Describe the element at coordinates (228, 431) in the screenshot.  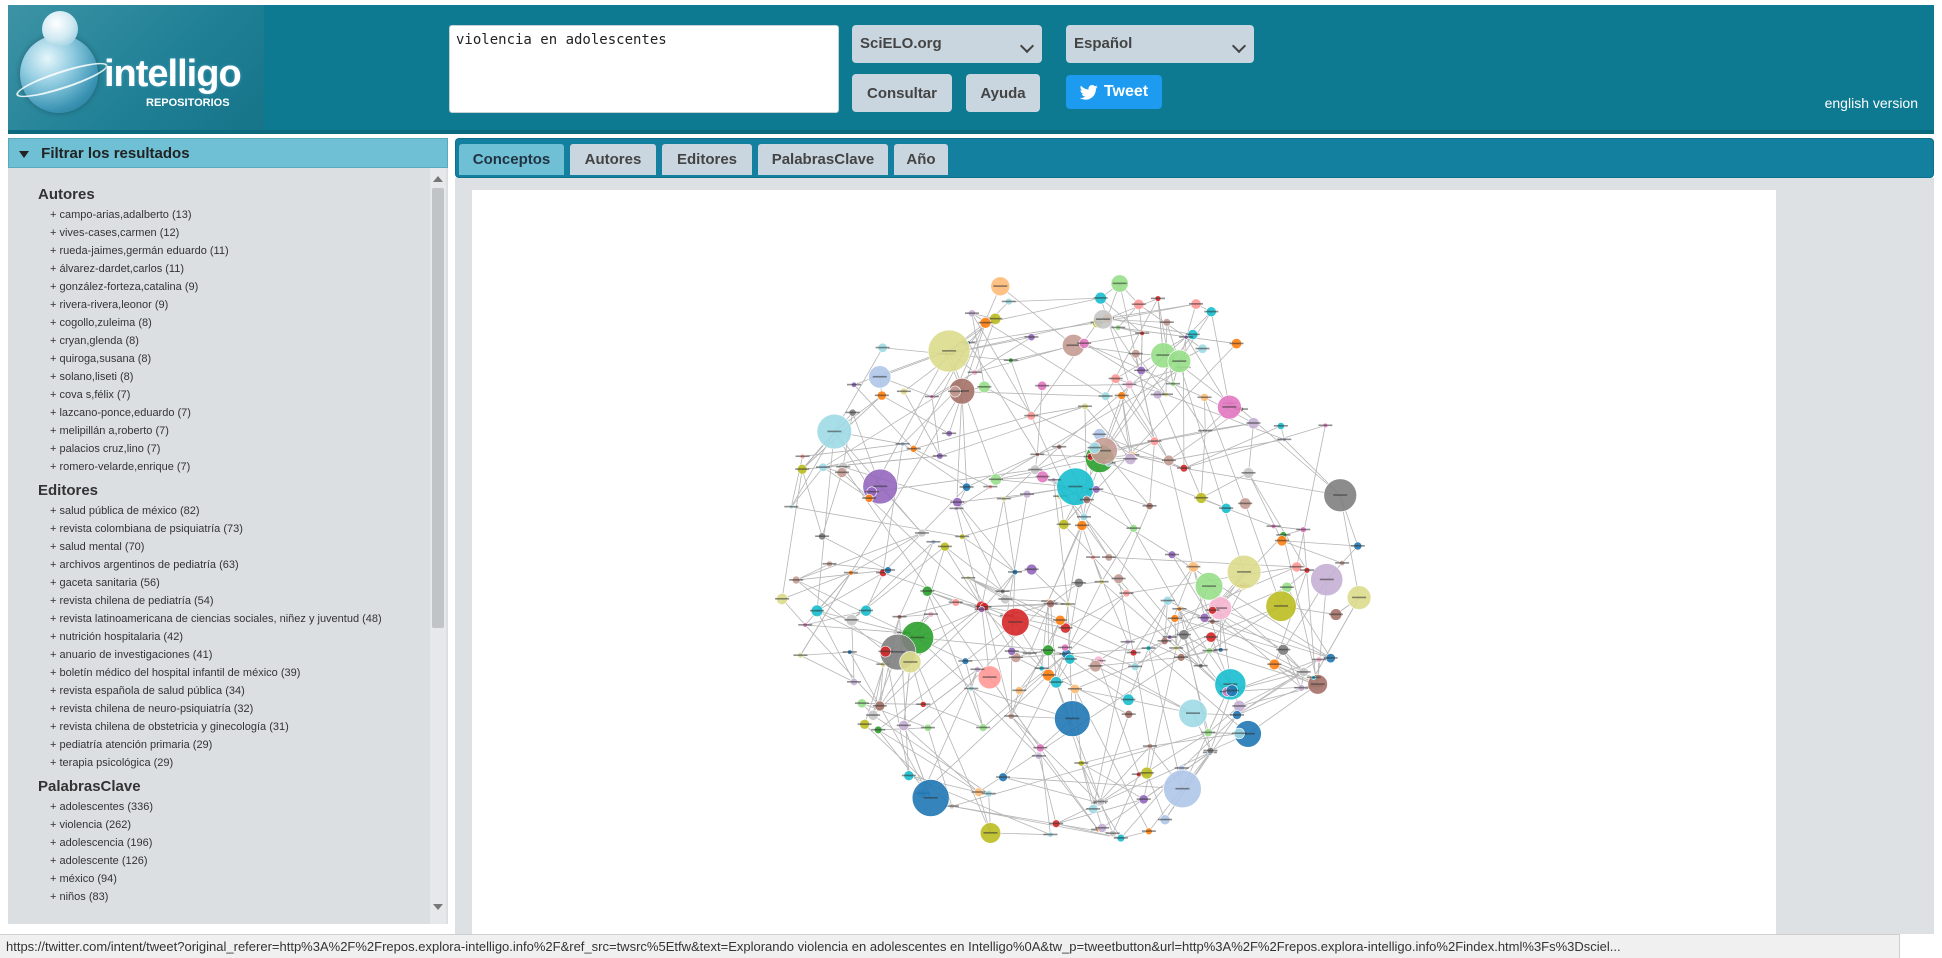
I see `autor-filter-item: + melipillán a,roberto (7)` at that location.